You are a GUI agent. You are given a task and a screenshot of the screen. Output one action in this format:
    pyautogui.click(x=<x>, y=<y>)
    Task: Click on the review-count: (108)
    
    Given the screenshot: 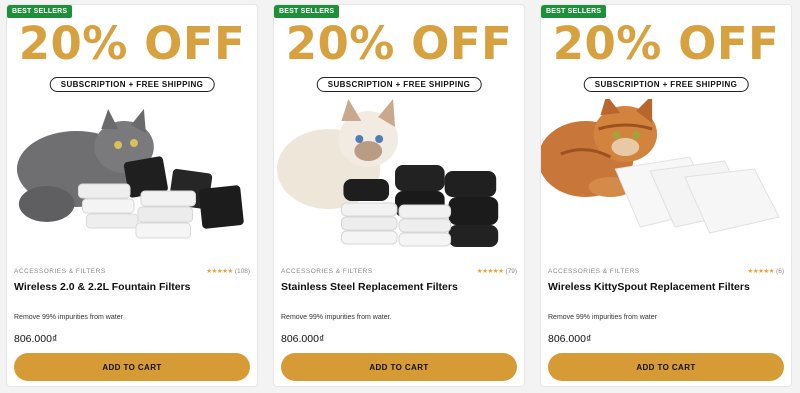 What is the action you would take?
    pyautogui.click(x=242, y=271)
    